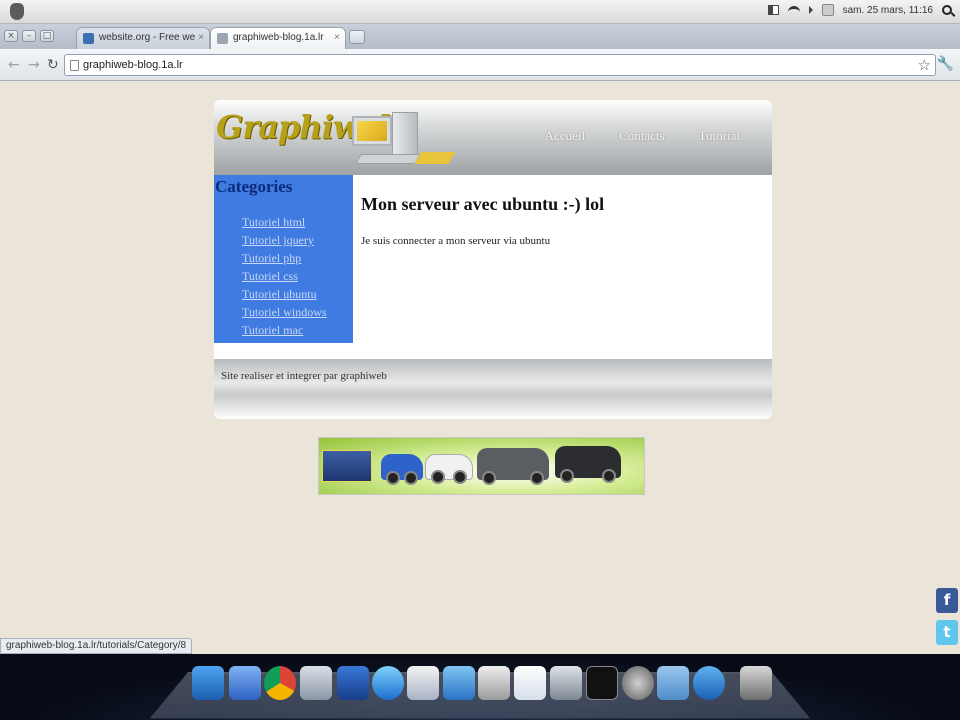 This screenshot has height=720, width=960. I want to click on page-icon, so click(74, 65).